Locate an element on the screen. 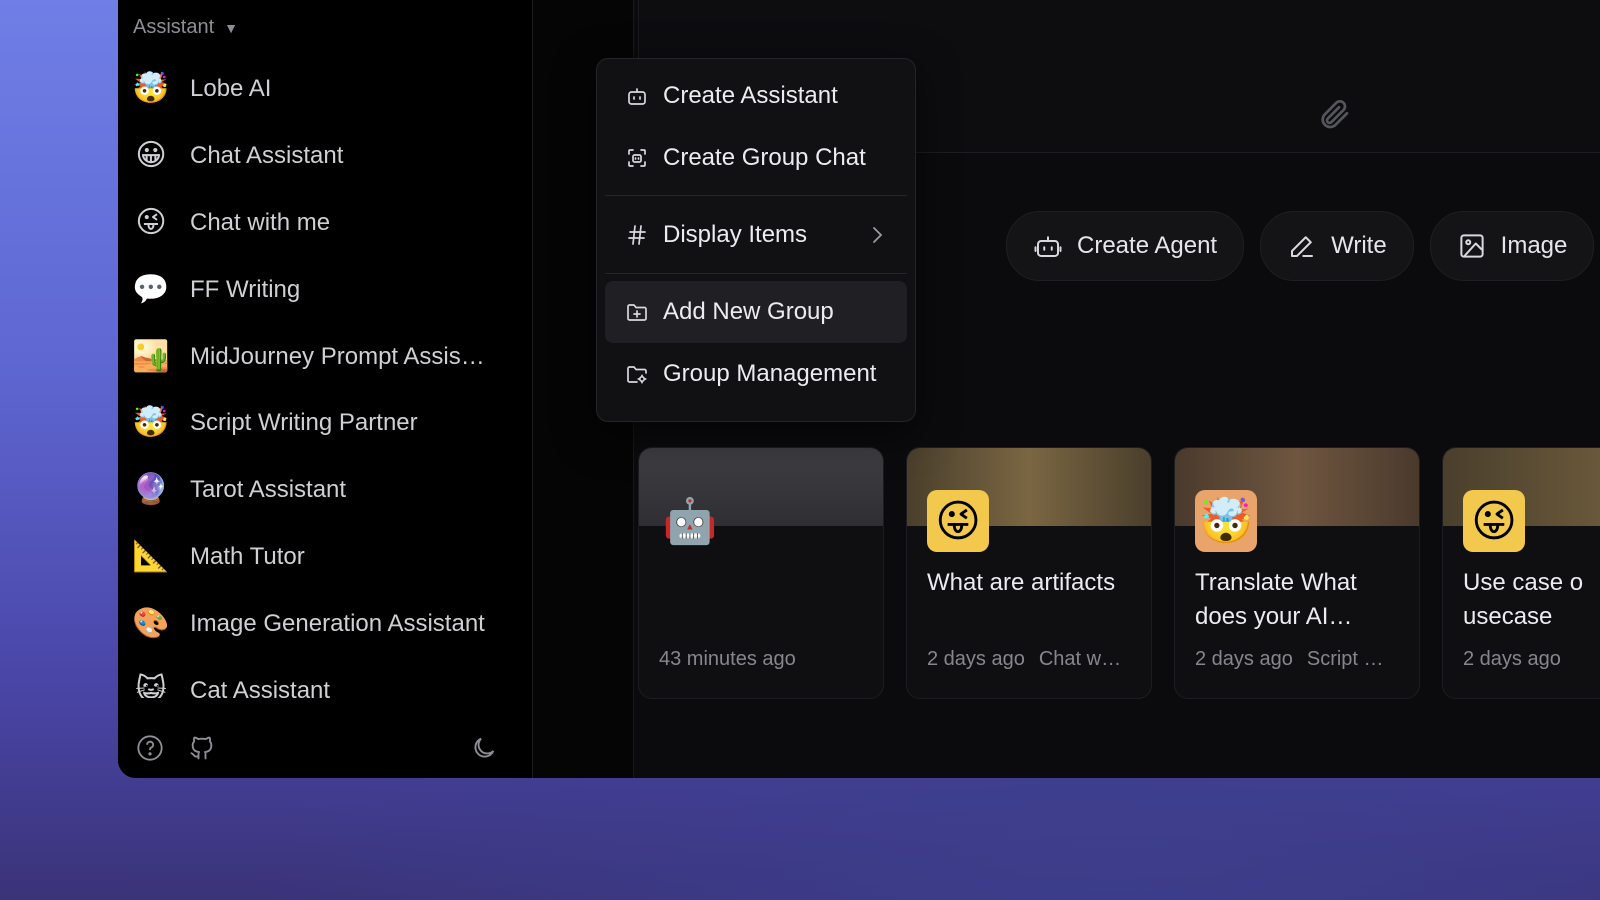 This screenshot has height=900, width=1600. paperclip-icon is located at coordinates (1335, 114).